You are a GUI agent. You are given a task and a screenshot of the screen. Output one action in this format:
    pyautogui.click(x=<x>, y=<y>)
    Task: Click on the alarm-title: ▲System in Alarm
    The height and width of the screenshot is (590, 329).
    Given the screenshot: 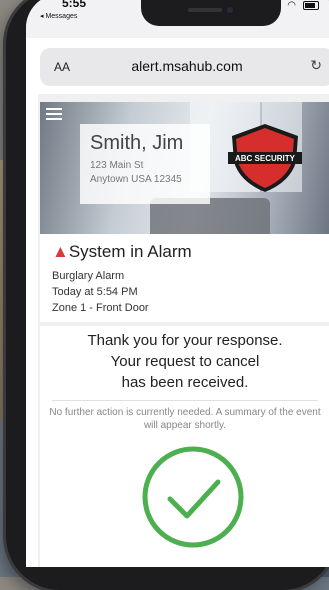 What is the action you would take?
    pyautogui.click(x=122, y=252)
    